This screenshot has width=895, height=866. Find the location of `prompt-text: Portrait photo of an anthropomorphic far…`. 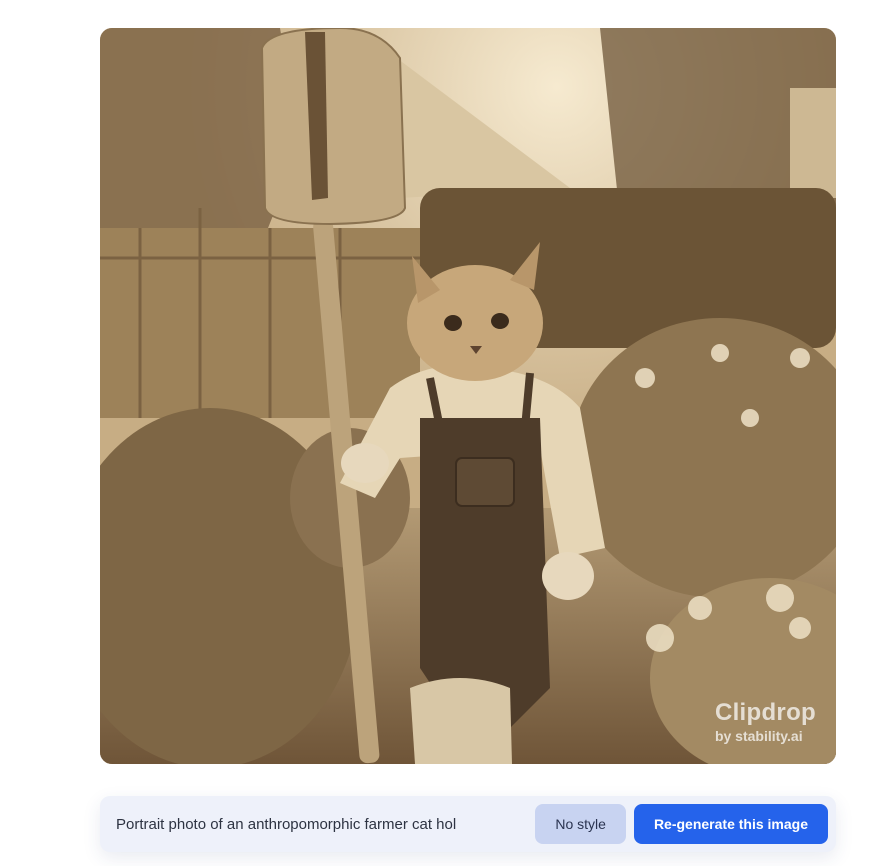

prompt-text: Portrait photo of an anthropomorphic far… is located at coordinates (318, 824).